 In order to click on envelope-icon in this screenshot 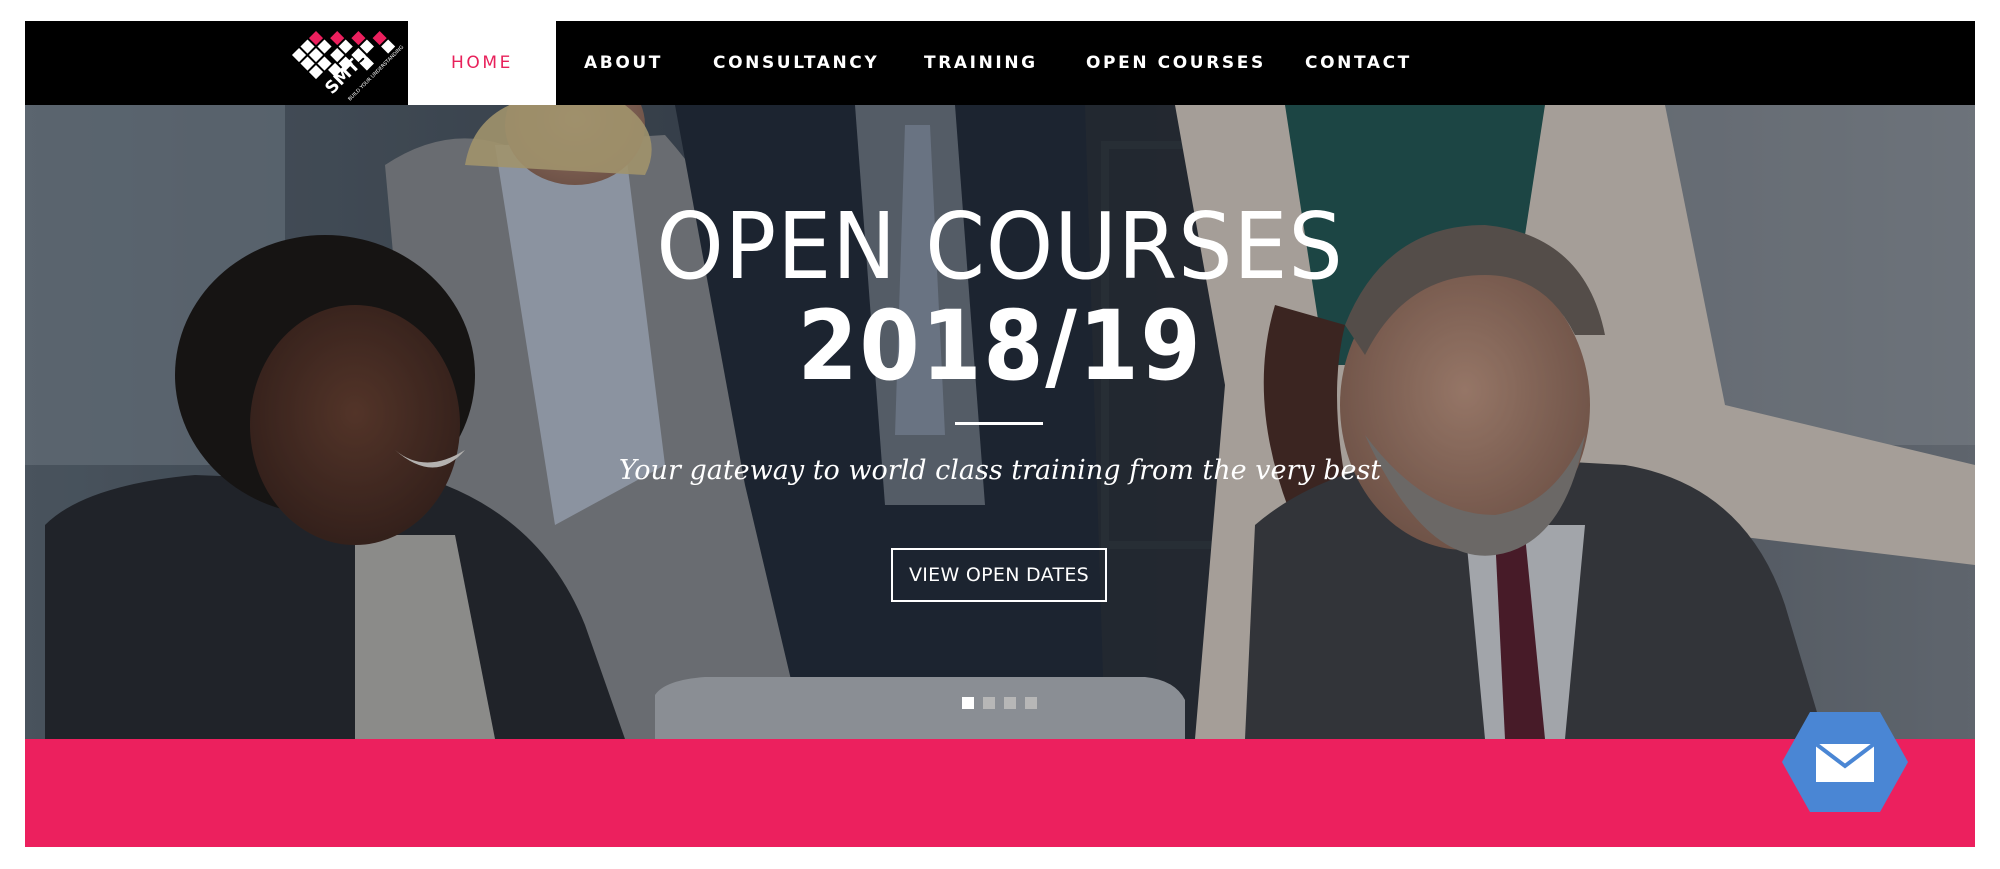, I will do `click(1845, 762)`.